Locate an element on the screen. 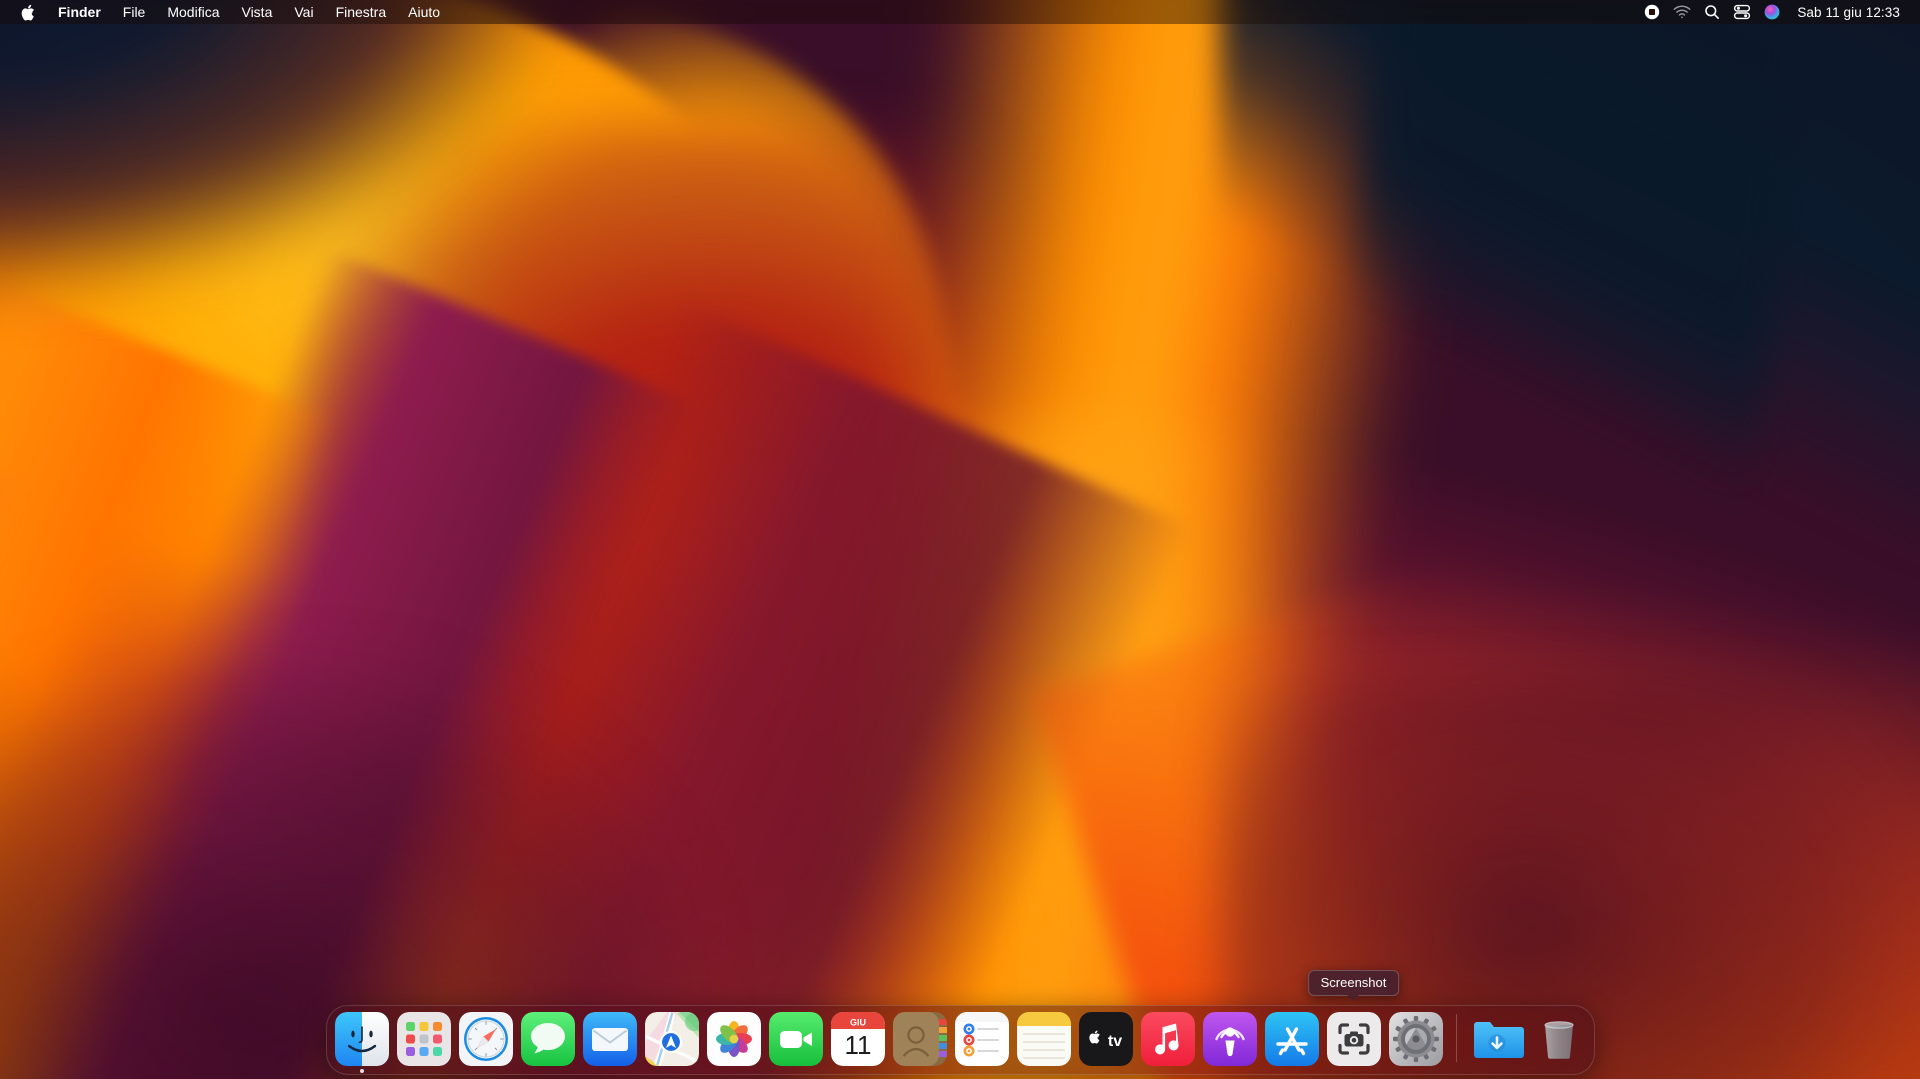  dock-item-finder is located at coordinates (361, 1042).